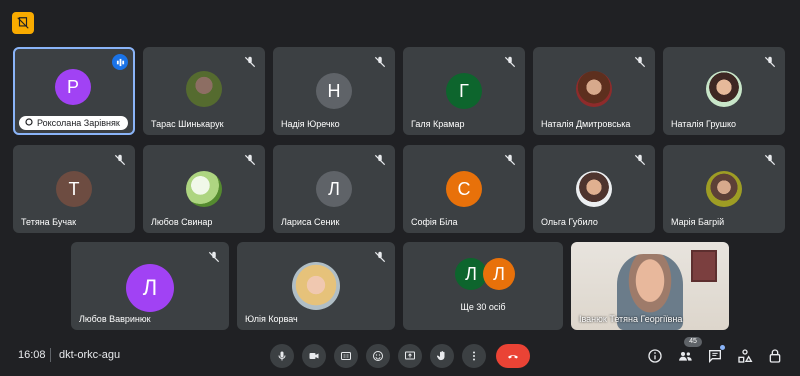 This screenshot has height=376, width=800. I want to click on participant-tile: Любов Свинар, so click(204, 189).